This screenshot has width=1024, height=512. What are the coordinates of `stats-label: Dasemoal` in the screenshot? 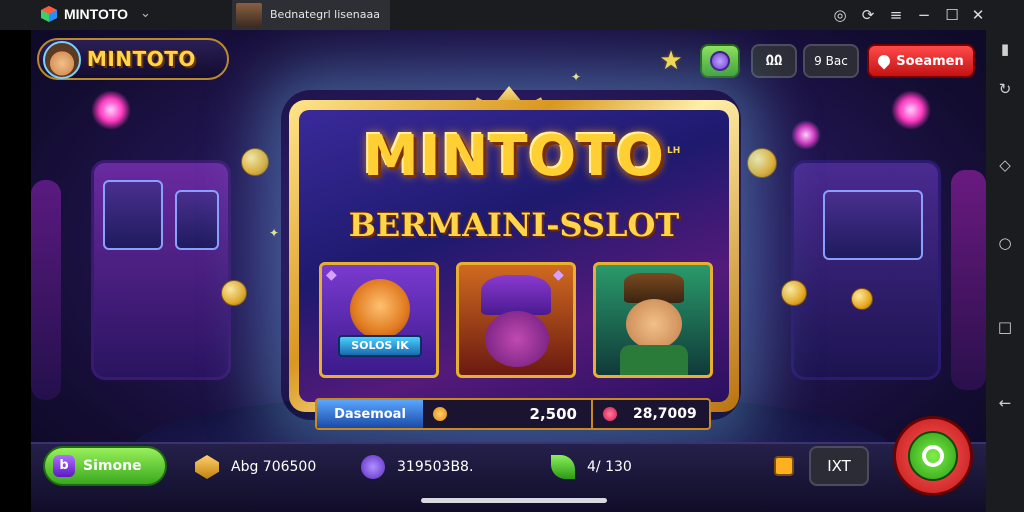 It's located at (370, 414).